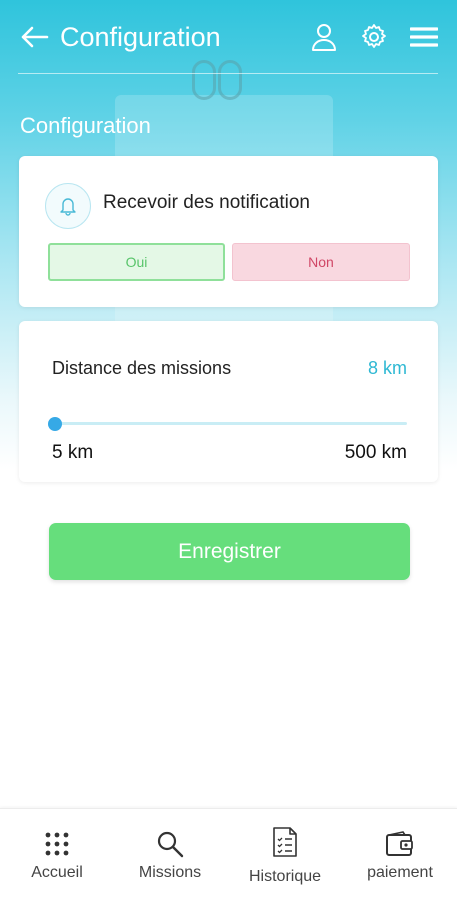 The image size is (457, 900). I want to click on bell-icon, so click(68, 206).